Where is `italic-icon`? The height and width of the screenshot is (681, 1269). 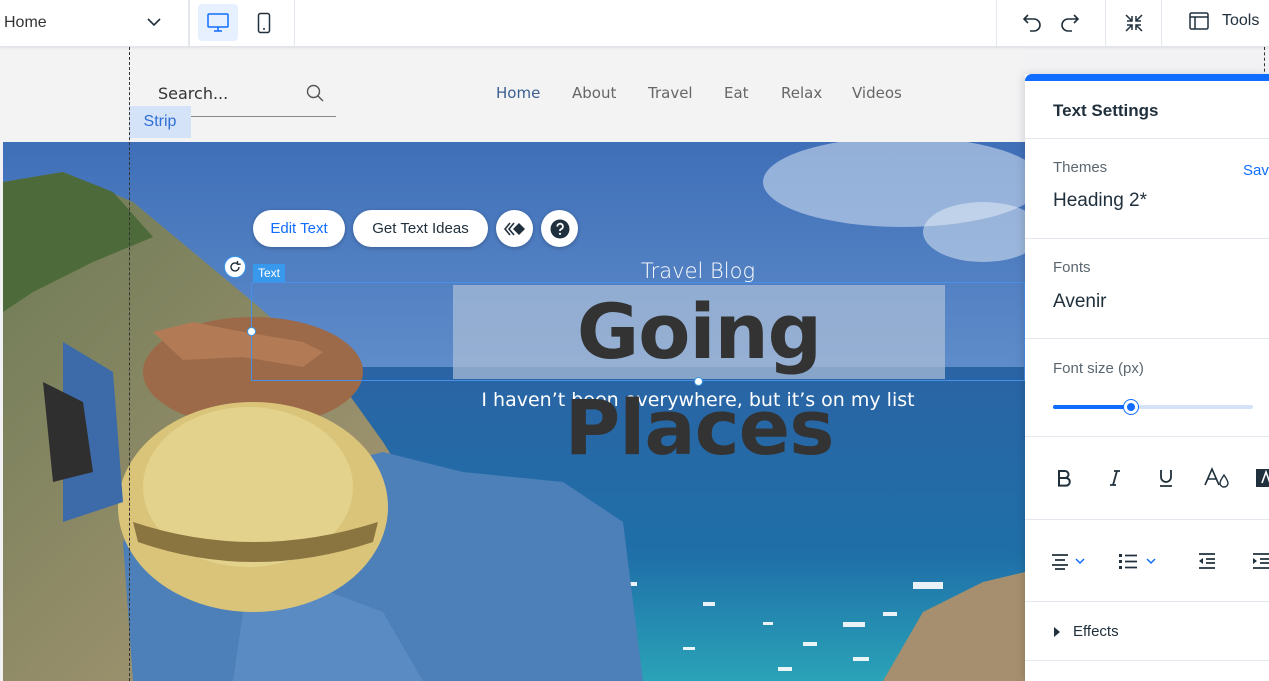
italic-icon is located at coordinates (1115, 478).